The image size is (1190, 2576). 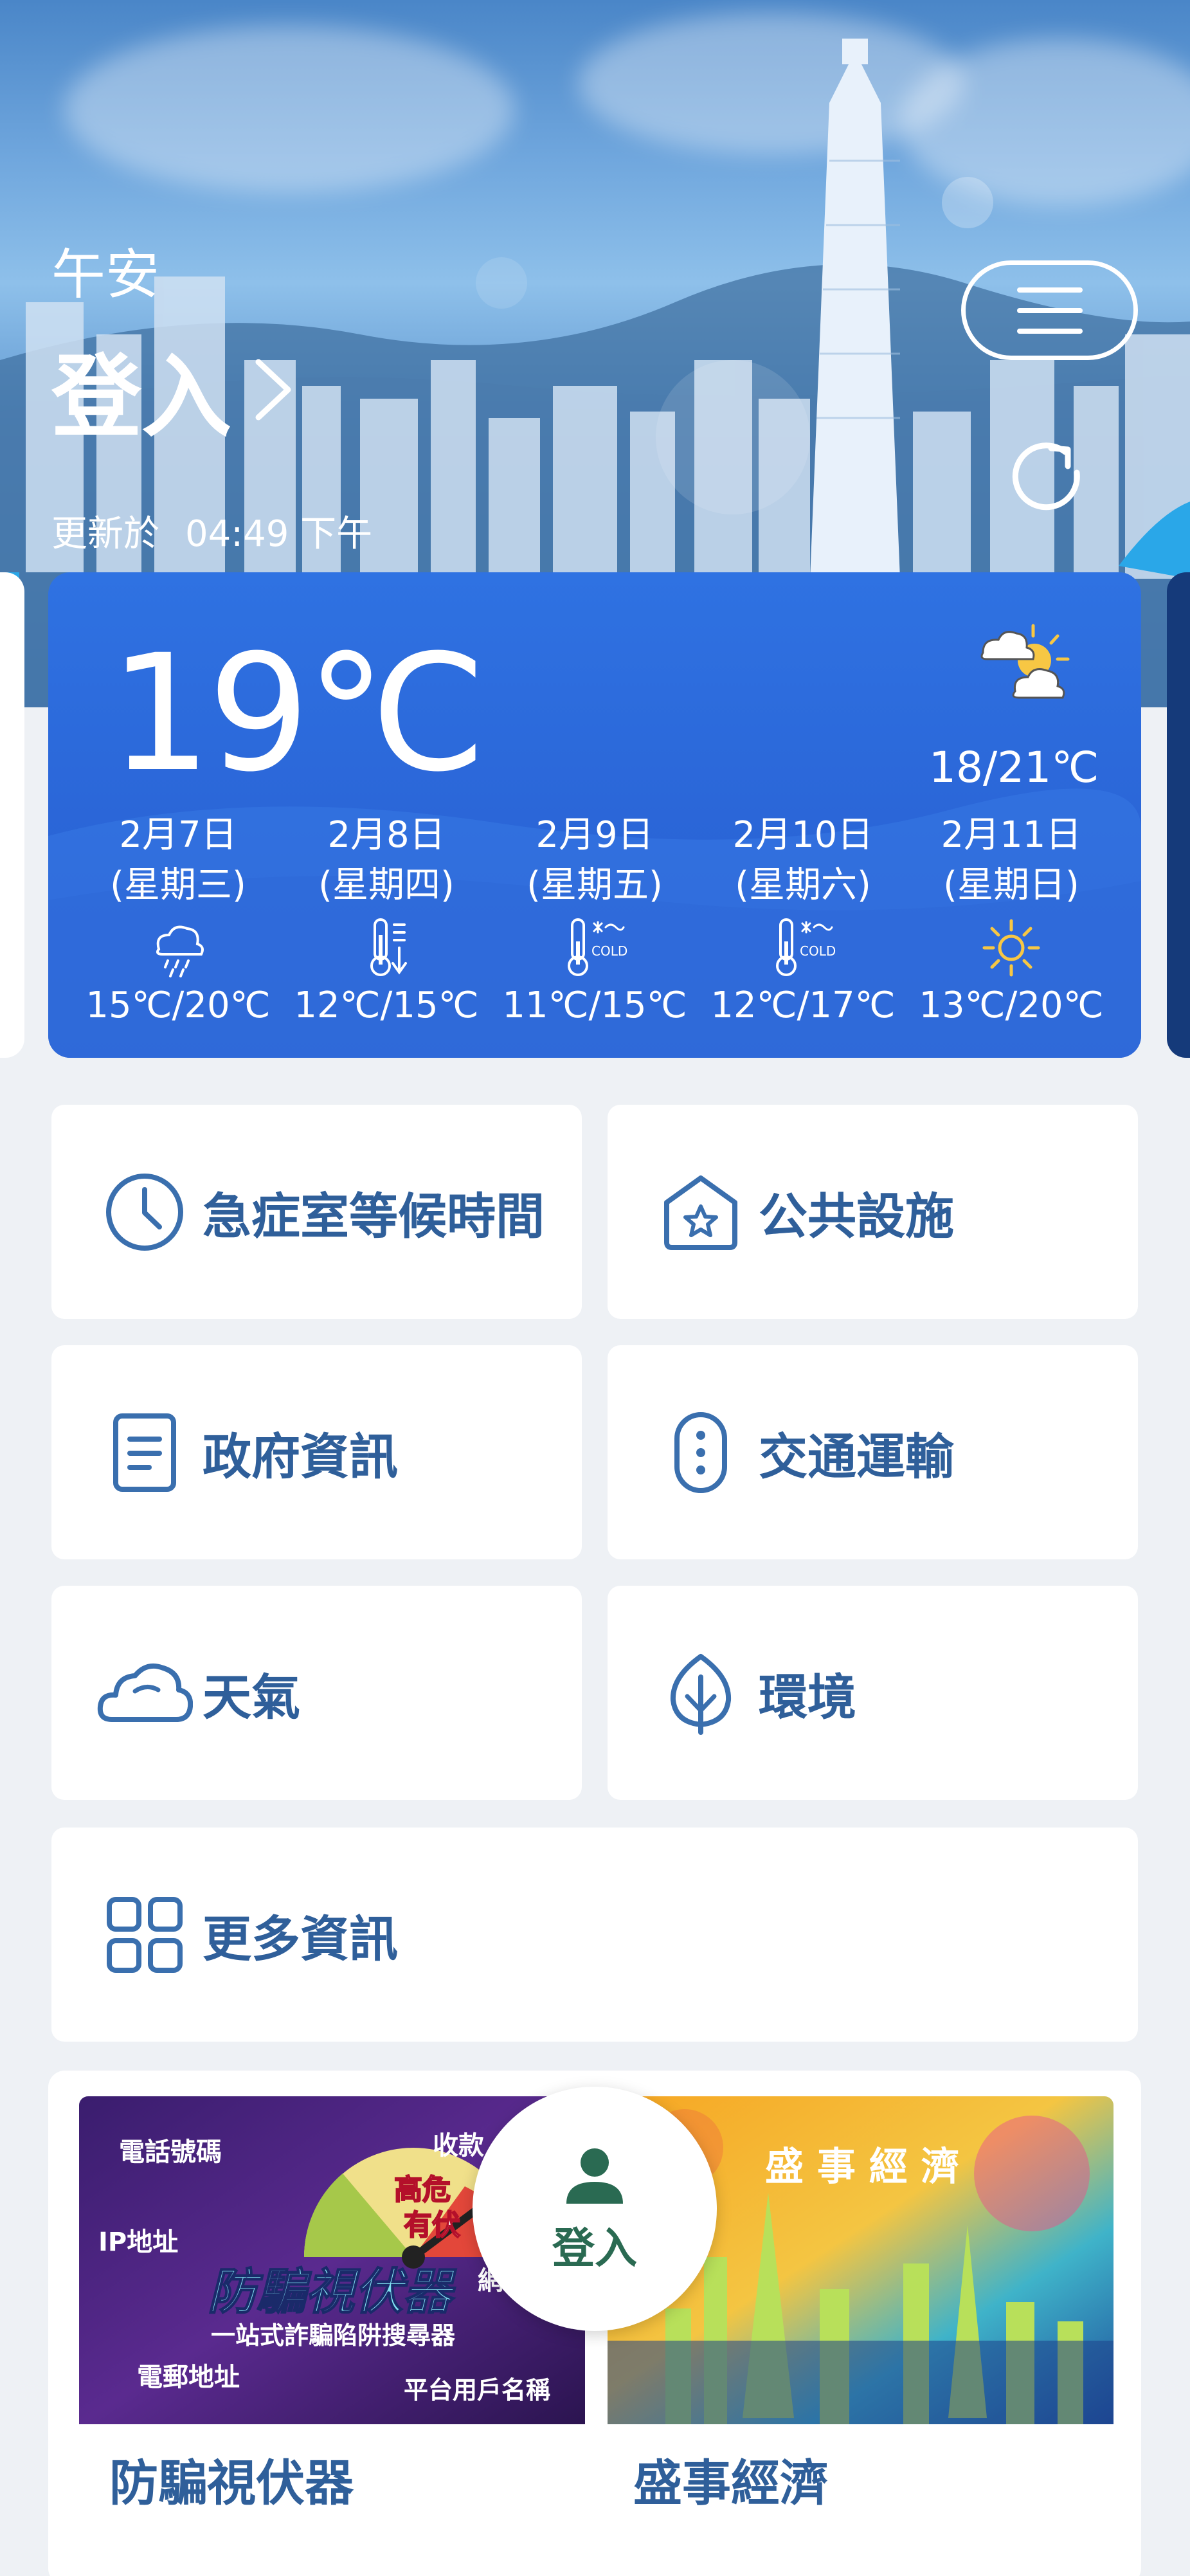 What do you see at coordinates (595, 2209) in the screenshot?
I see `login-fab: 登入` at bounding box center [595, 2209].